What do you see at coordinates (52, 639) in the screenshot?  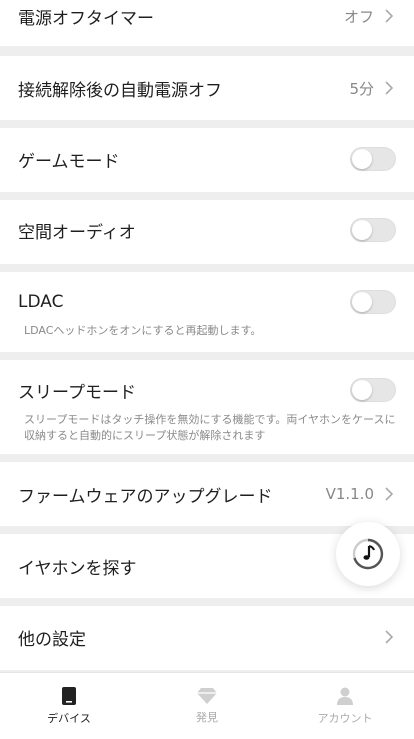 I see `other-settings-label: 他の設定` at bounding box center [52, 639].